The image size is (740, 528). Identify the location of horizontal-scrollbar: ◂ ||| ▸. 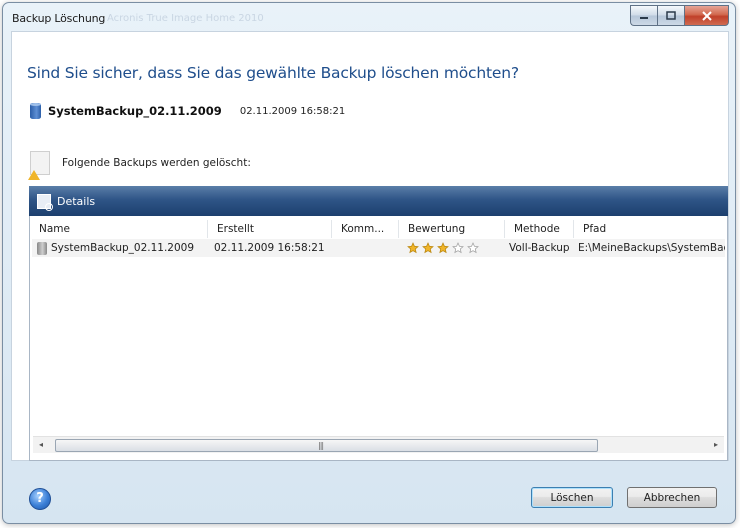
(378, 444).